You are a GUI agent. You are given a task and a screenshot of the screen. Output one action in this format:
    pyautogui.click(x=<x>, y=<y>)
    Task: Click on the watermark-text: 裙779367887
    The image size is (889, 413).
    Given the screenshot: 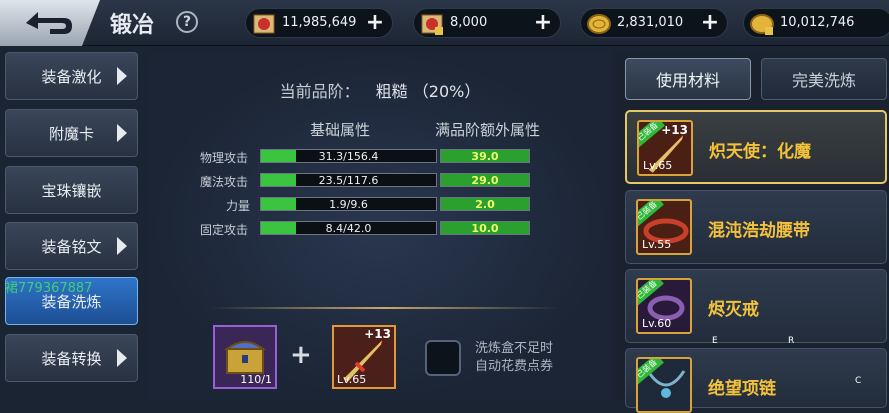 What is the action you would take?
    pyautogui.click(x=49, y=288)
    